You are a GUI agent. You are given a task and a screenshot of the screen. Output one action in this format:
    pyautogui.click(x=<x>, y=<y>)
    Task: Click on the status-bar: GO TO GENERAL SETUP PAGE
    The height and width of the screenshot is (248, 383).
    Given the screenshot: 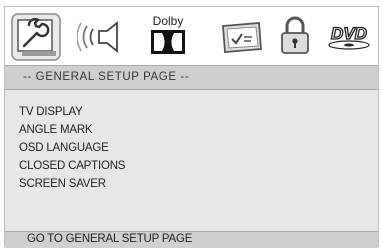 What is the action you would take?
    pyautogui.click(x=191, y=239)
    